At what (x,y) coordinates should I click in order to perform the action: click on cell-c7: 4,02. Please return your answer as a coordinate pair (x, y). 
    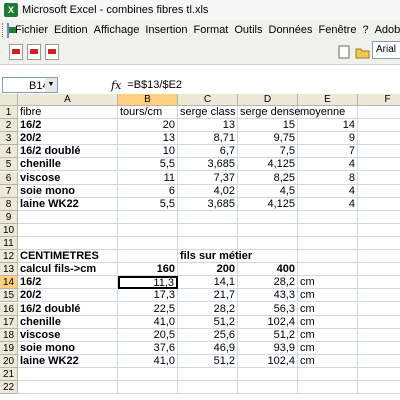
    Looking at the image, I should click on (208, 191).